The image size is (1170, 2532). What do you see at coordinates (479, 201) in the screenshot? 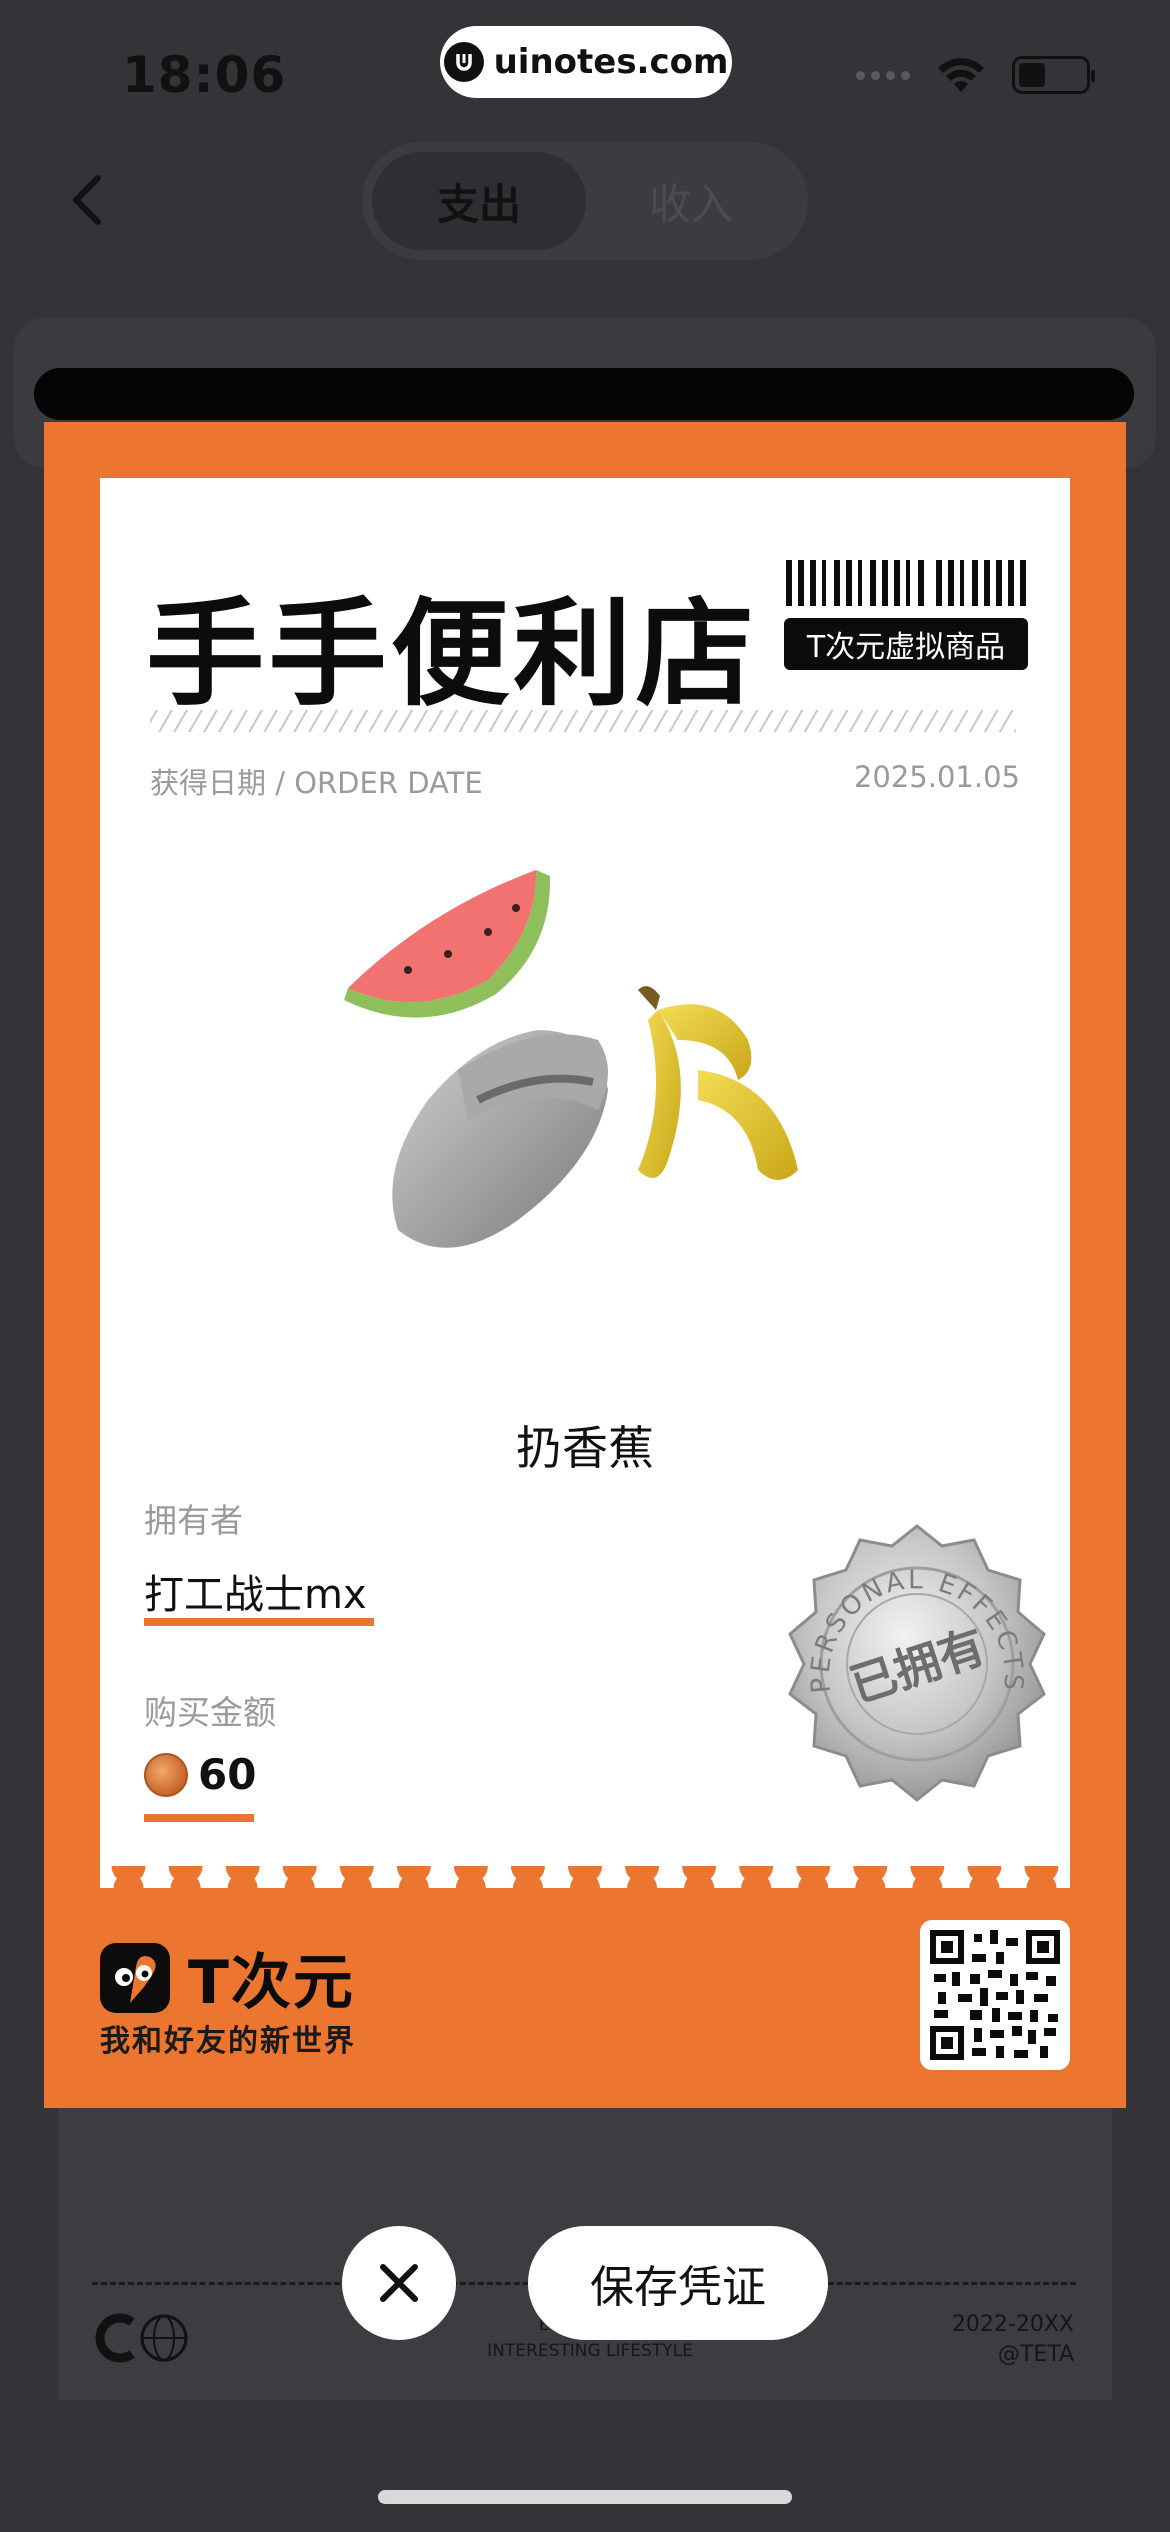
I see `tab-expense: 支出` at bounding box center [479, 201].